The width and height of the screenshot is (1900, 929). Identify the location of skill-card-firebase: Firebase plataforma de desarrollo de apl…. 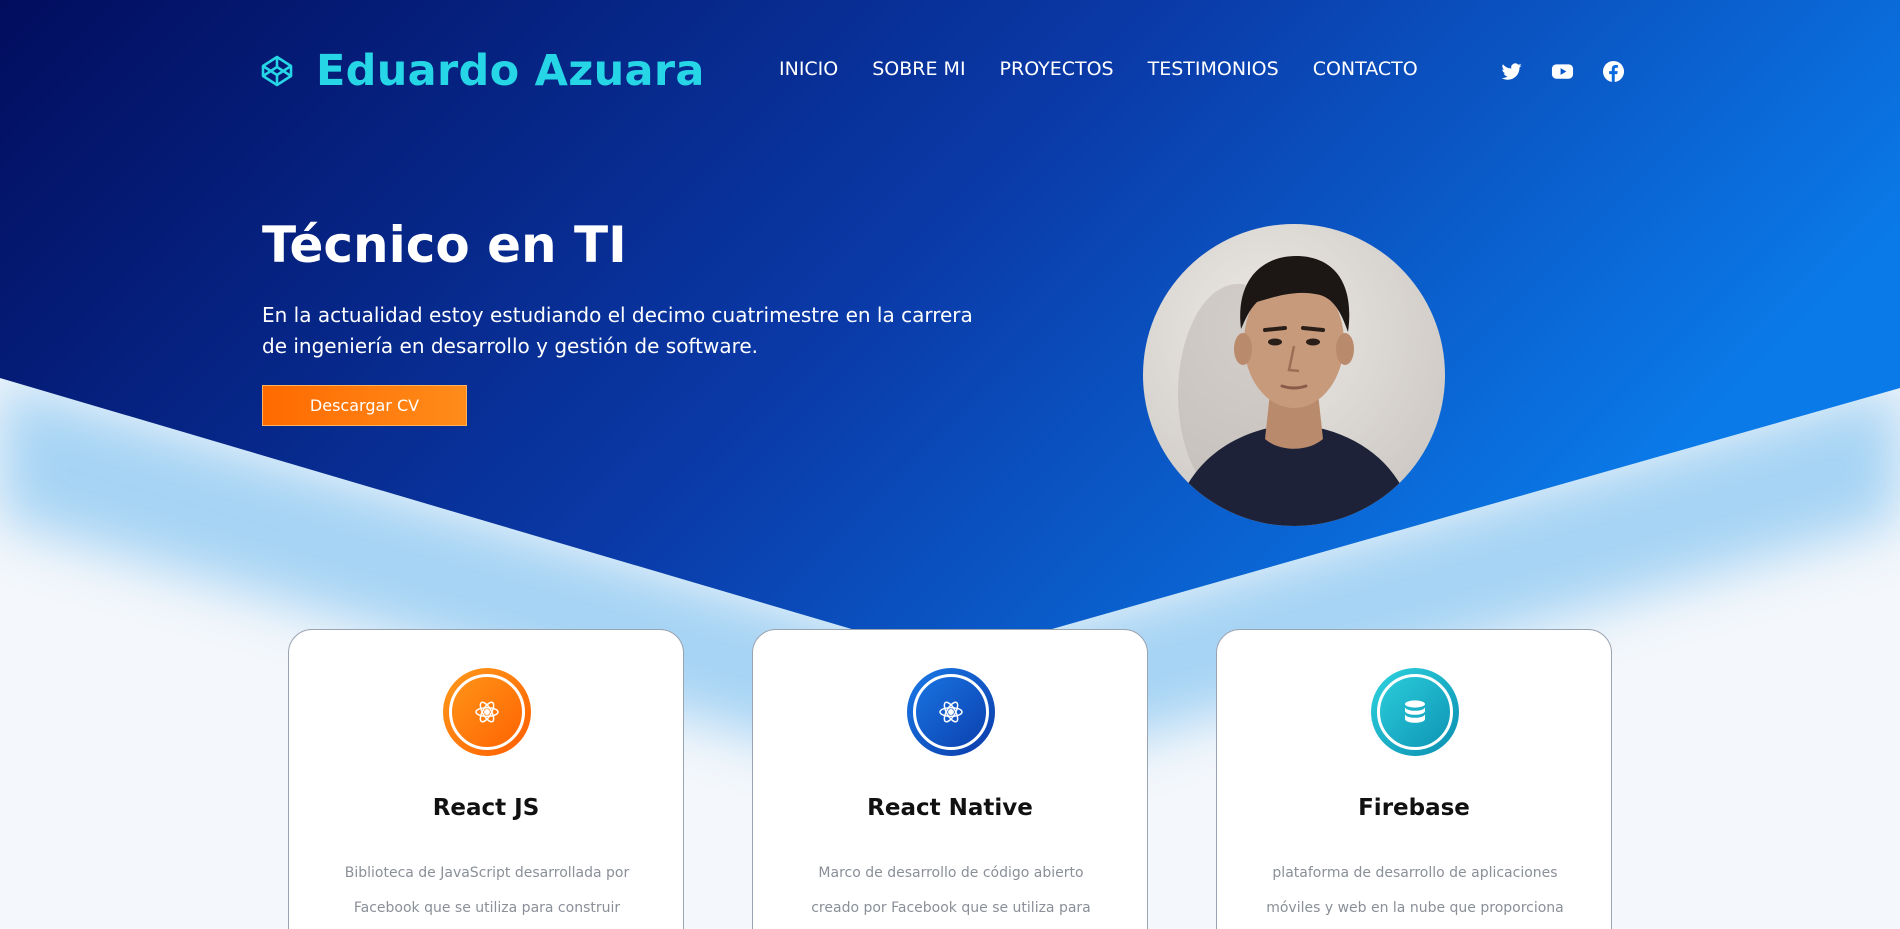
(1414, 779).